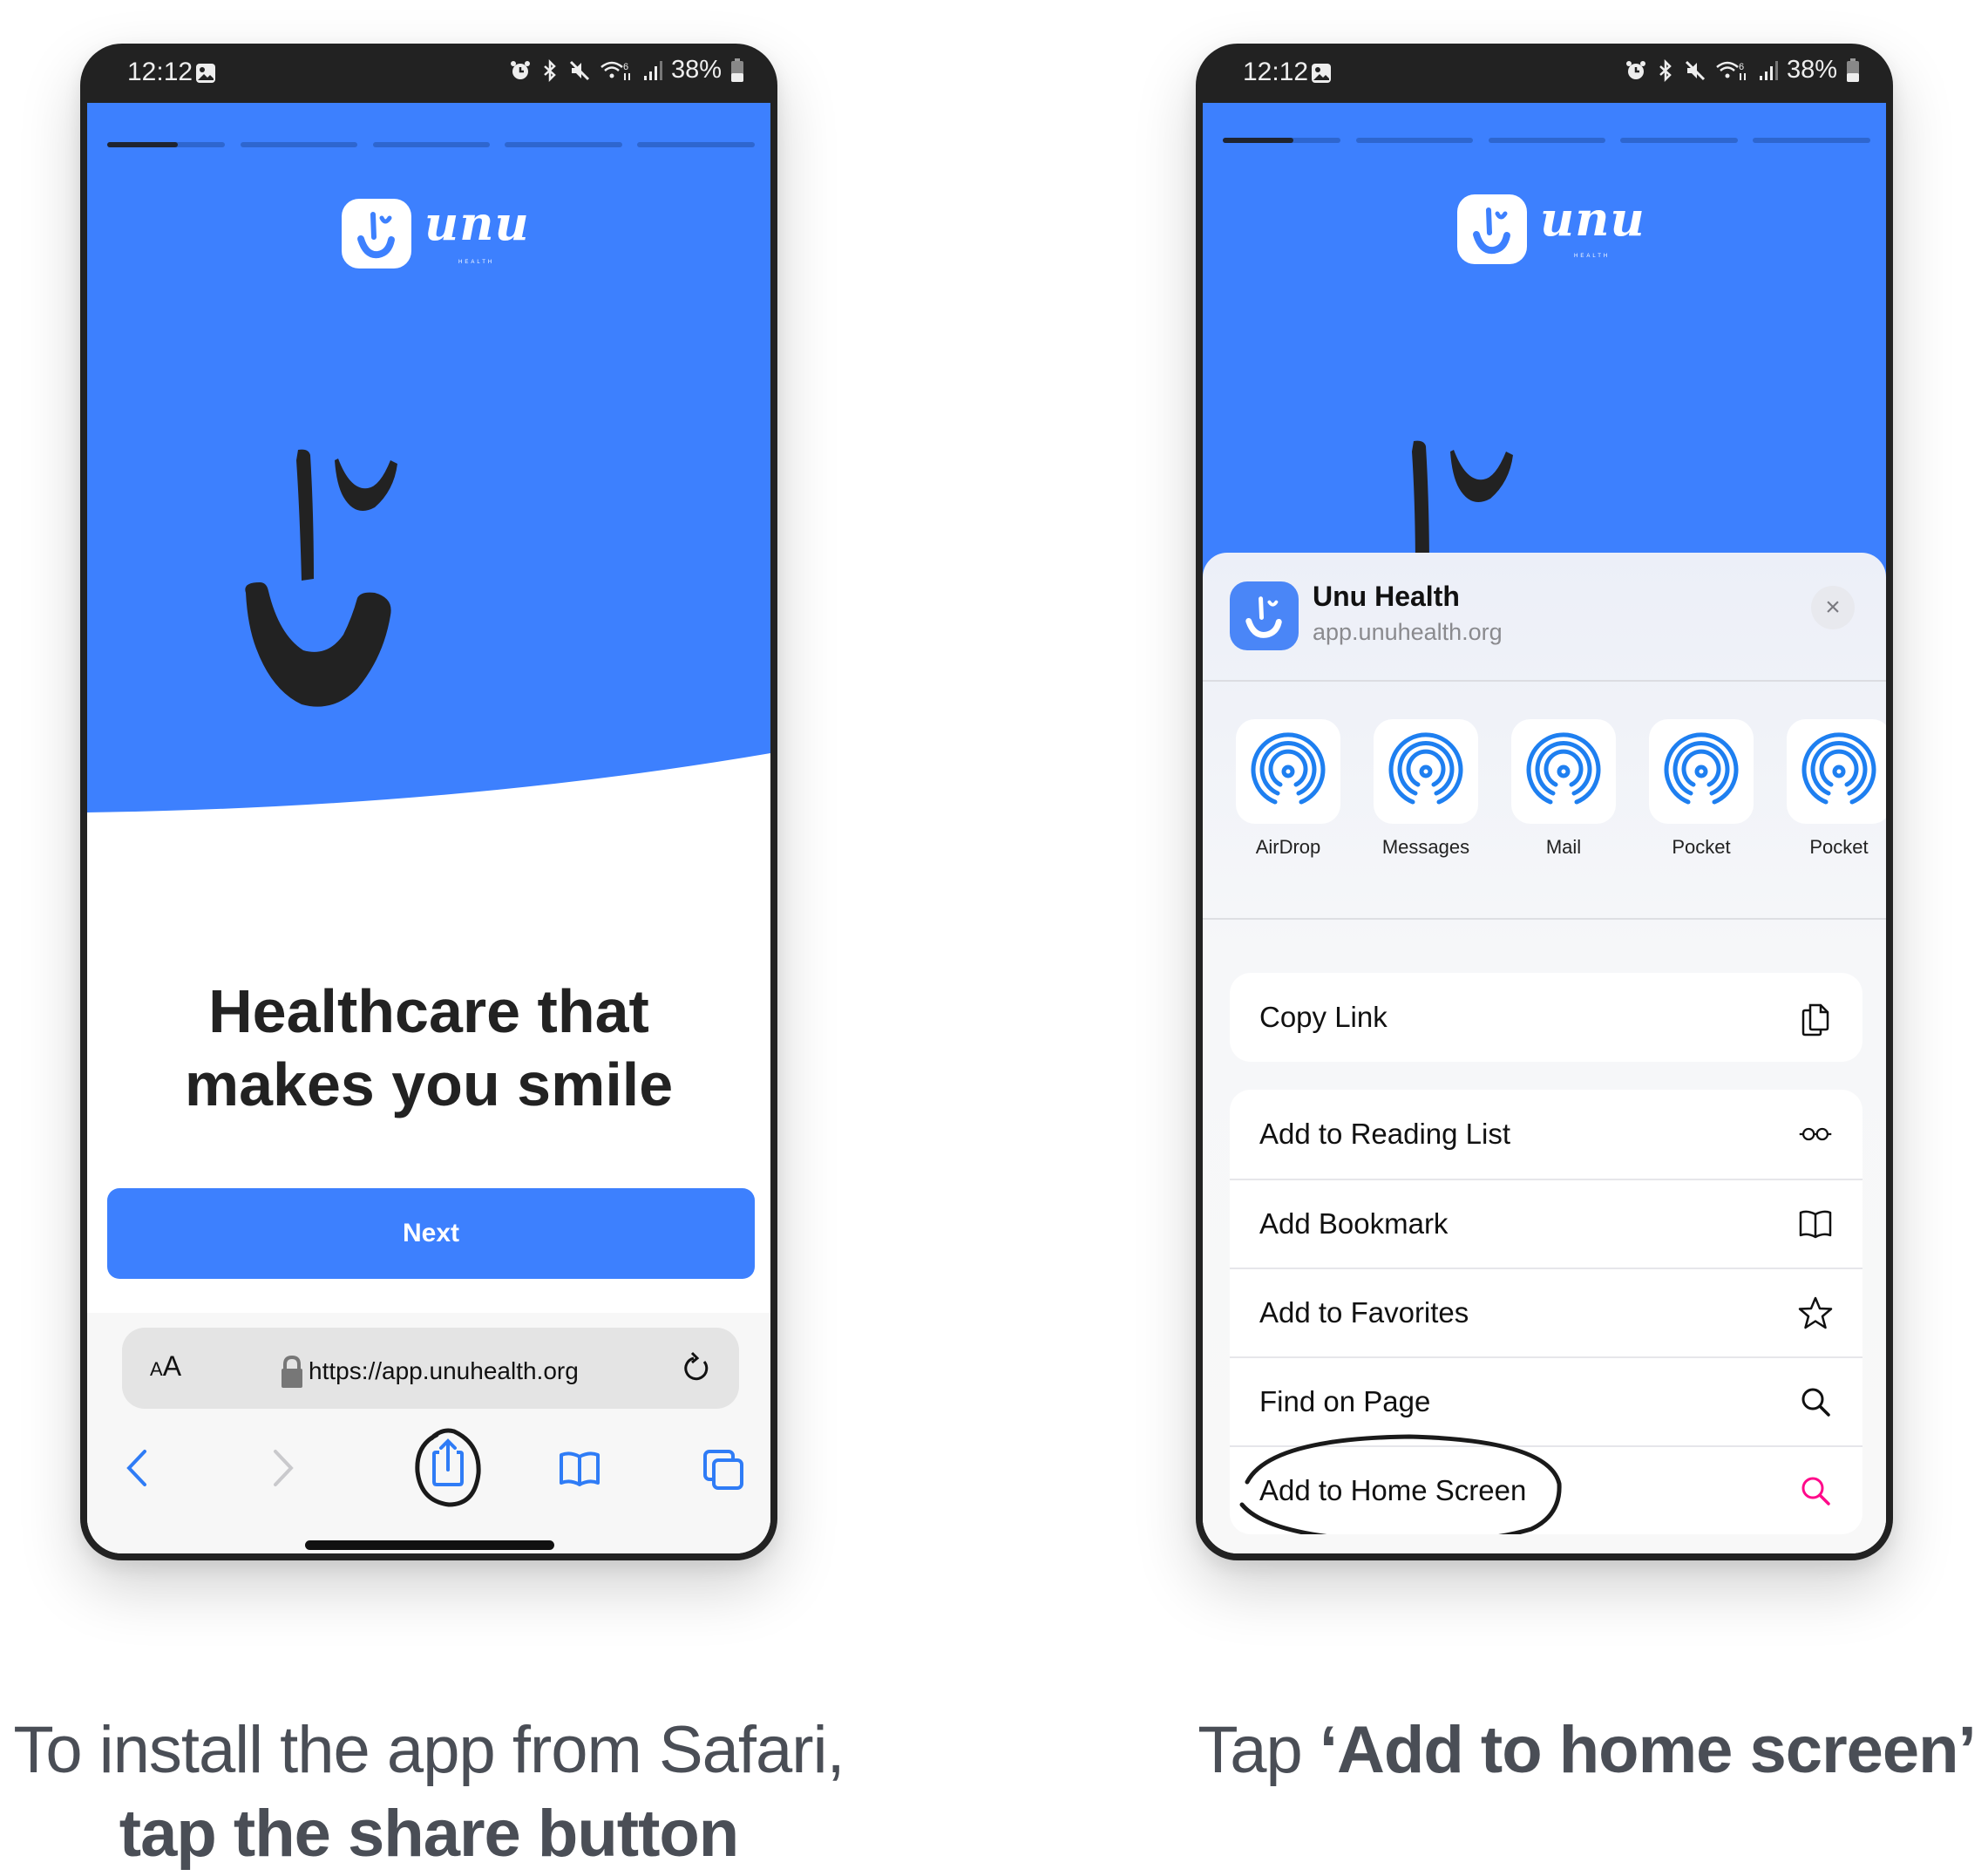 This screenshot has width=1988, height=1876. Describe the element at coordinates (579, 1468) in the screenshot. I see `bookmarks-icon` at that location.